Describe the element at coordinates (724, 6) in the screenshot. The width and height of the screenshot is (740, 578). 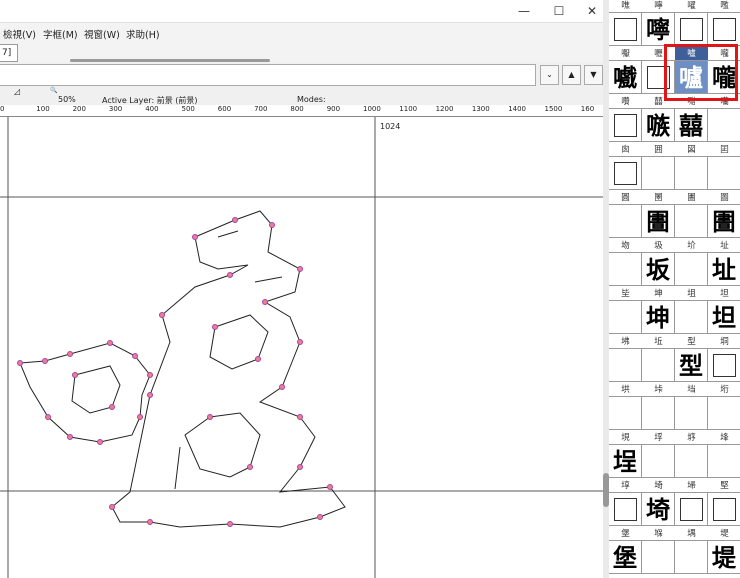
I see `glyph-label: 嚂` at that location.